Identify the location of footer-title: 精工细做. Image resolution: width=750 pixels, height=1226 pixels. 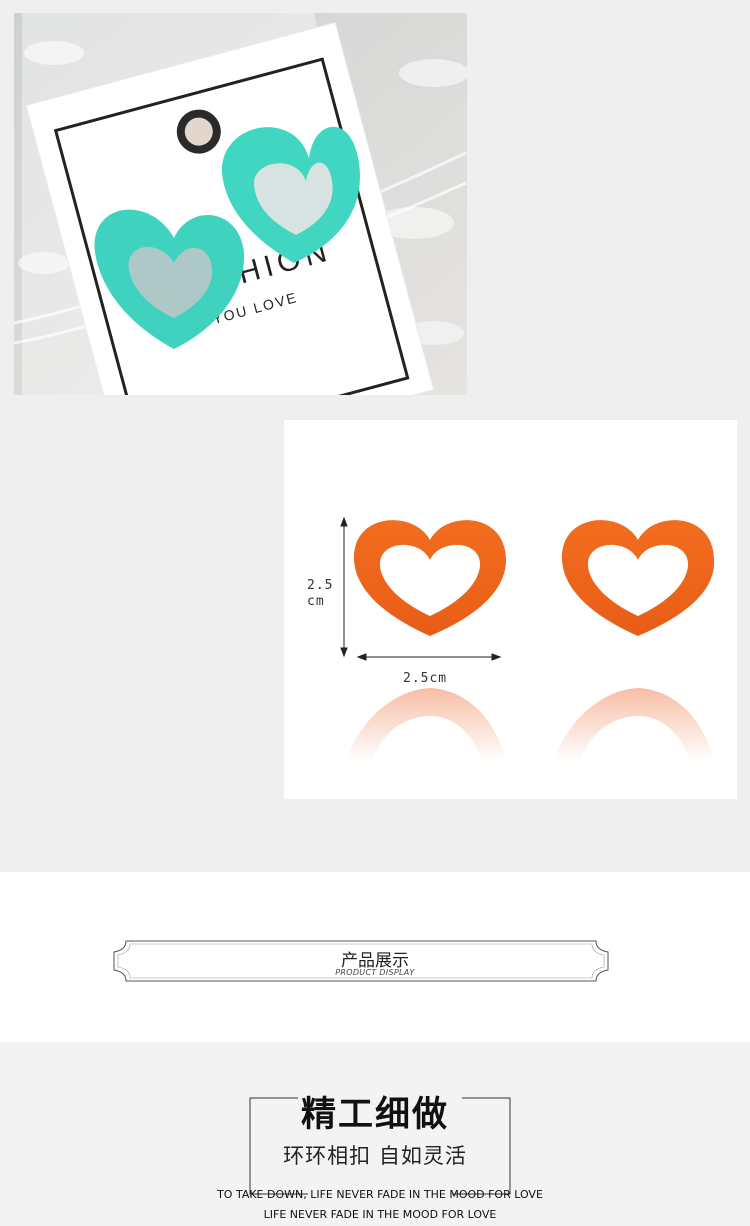
(374, 1115).